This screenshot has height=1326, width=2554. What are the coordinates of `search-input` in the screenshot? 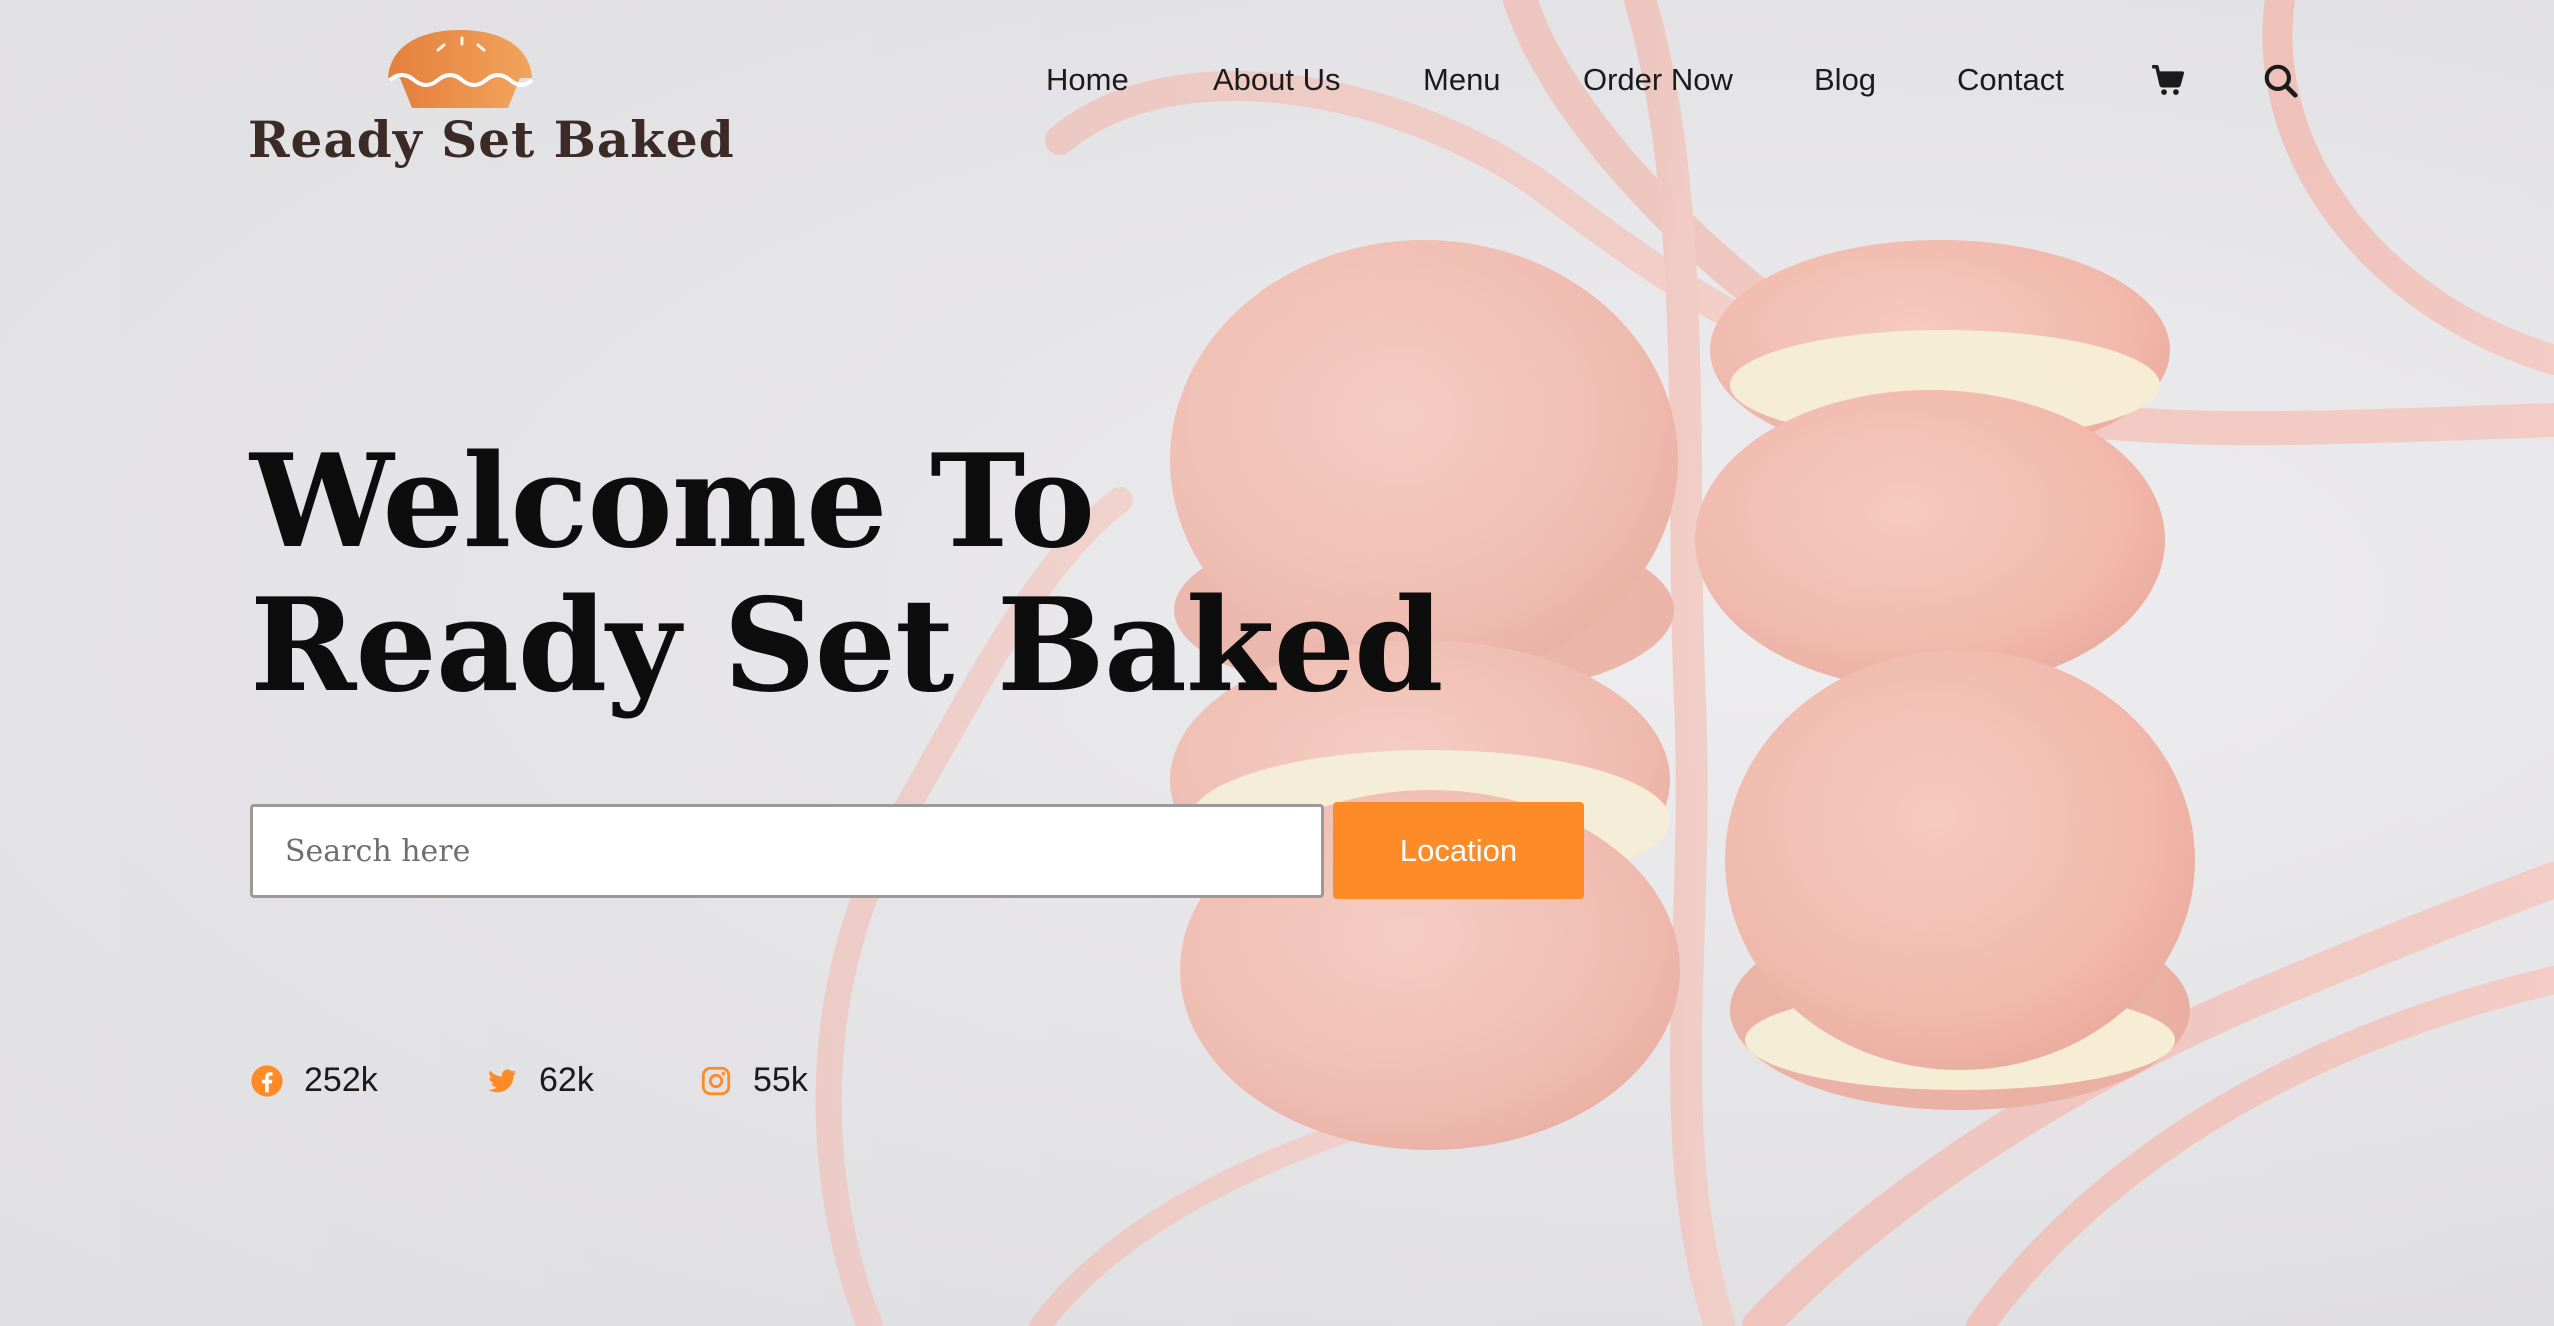 It's located at (787, 851).